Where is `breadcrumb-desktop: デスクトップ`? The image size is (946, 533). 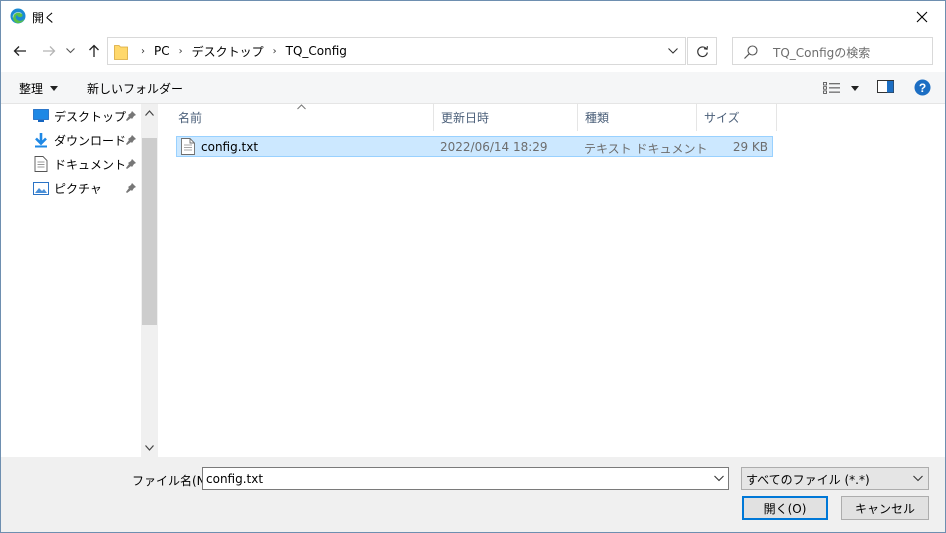
breadcrumb-desktop: デスクトップ is located at coordinates (228, 51).